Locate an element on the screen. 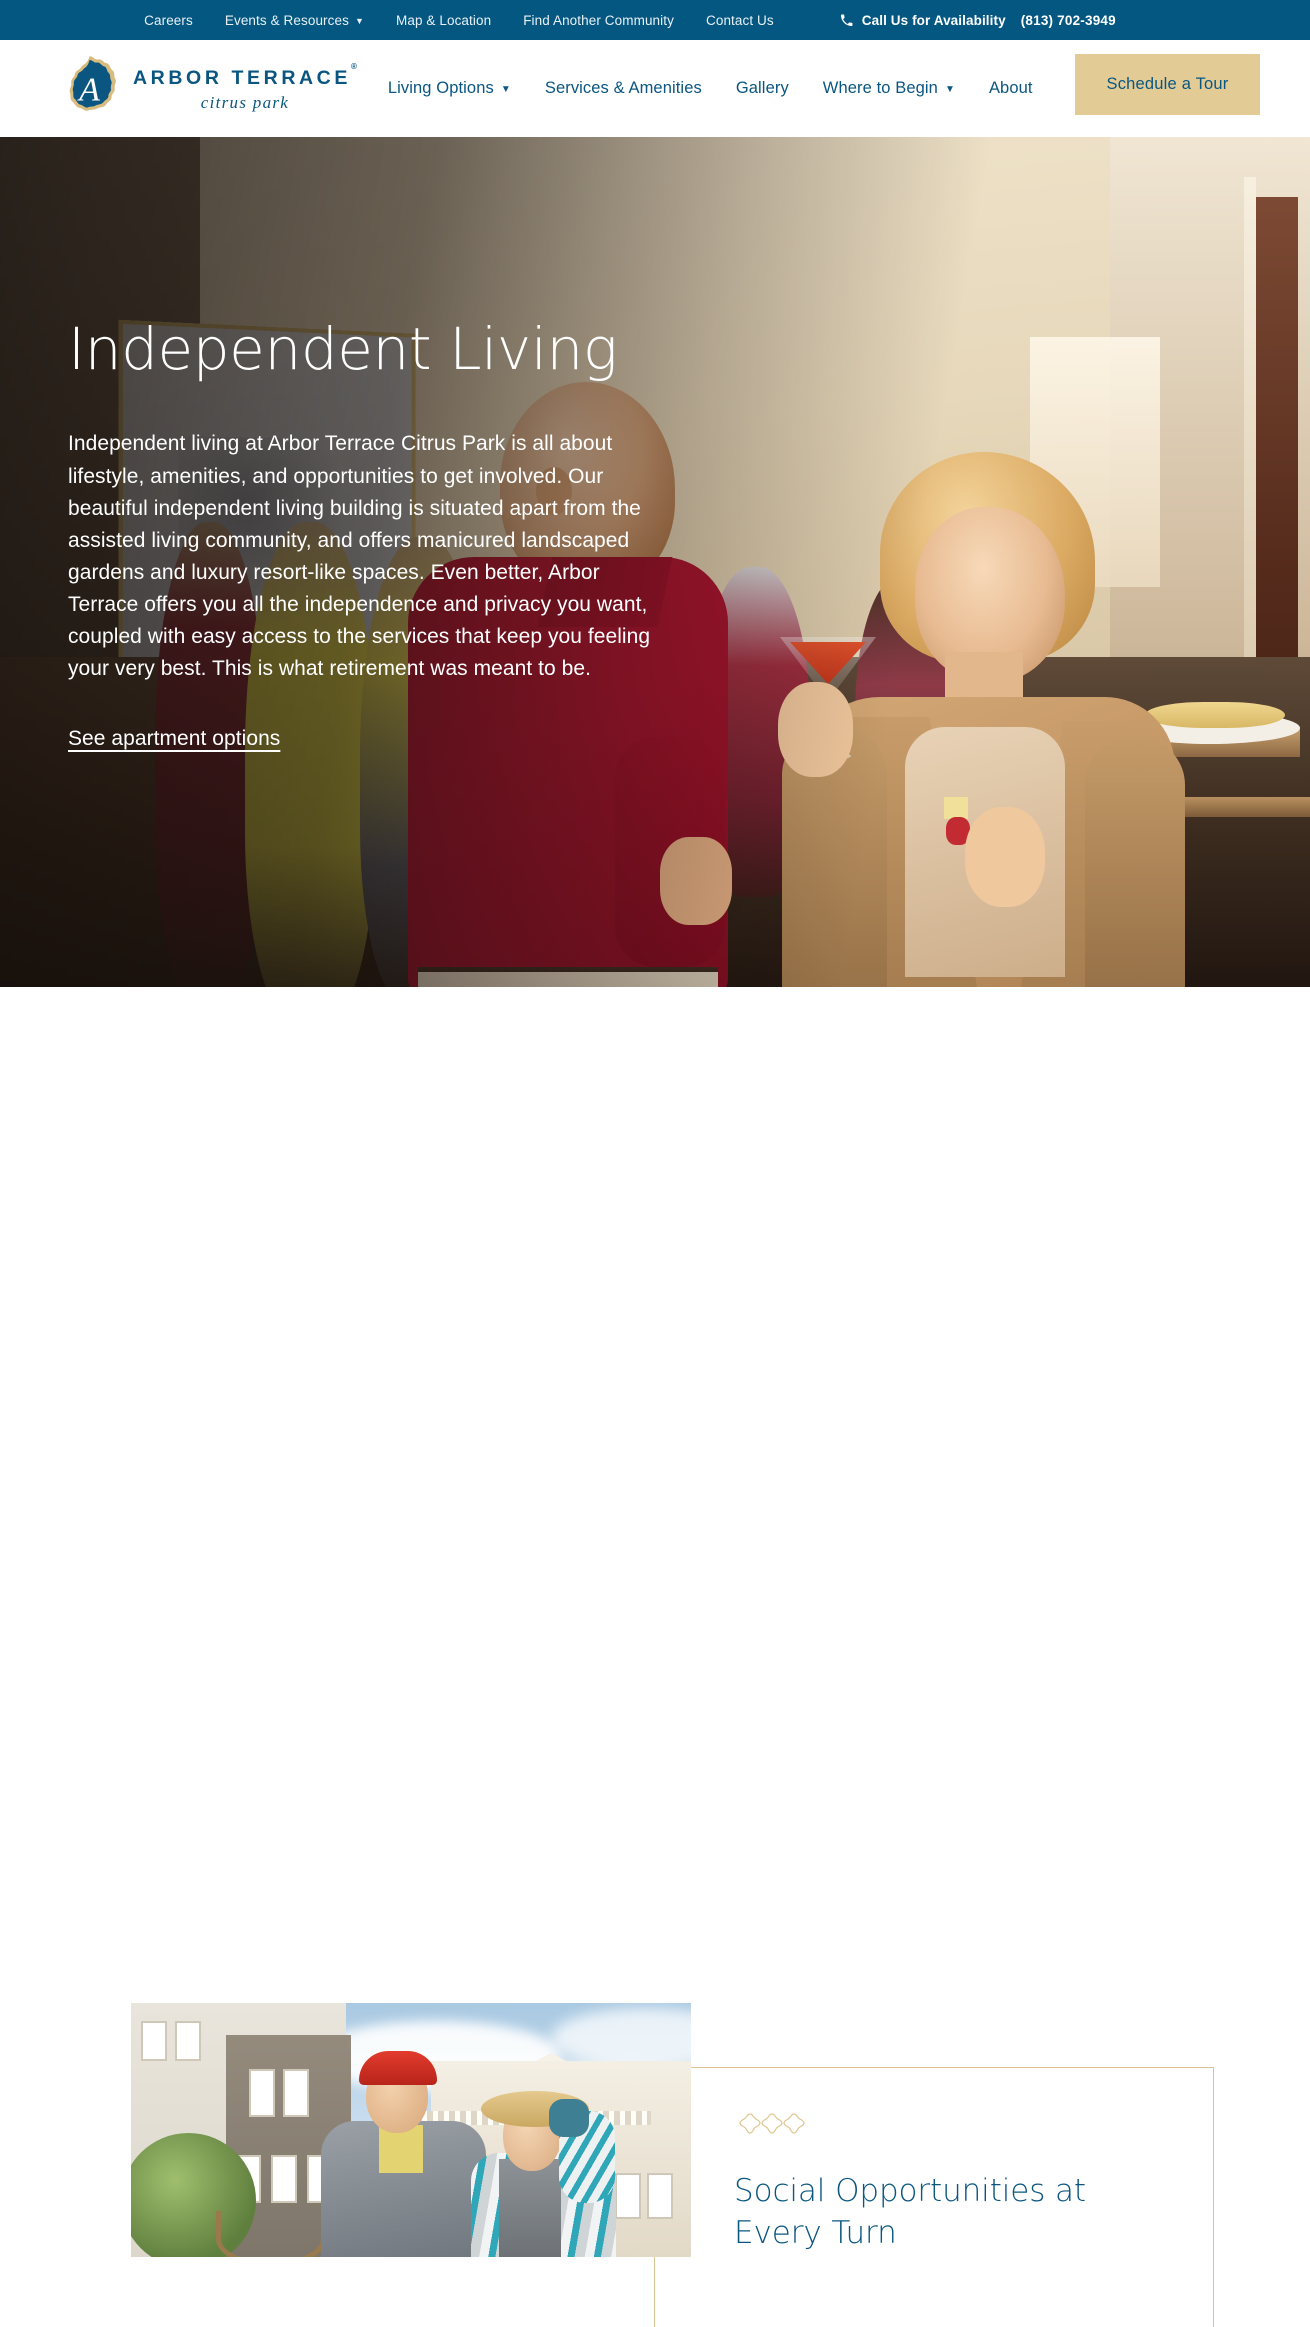 Image resolution: width=1310 pixels, height=2327 pixels. nav-item-label: Where to Begin is located at coordinates (880, 88).